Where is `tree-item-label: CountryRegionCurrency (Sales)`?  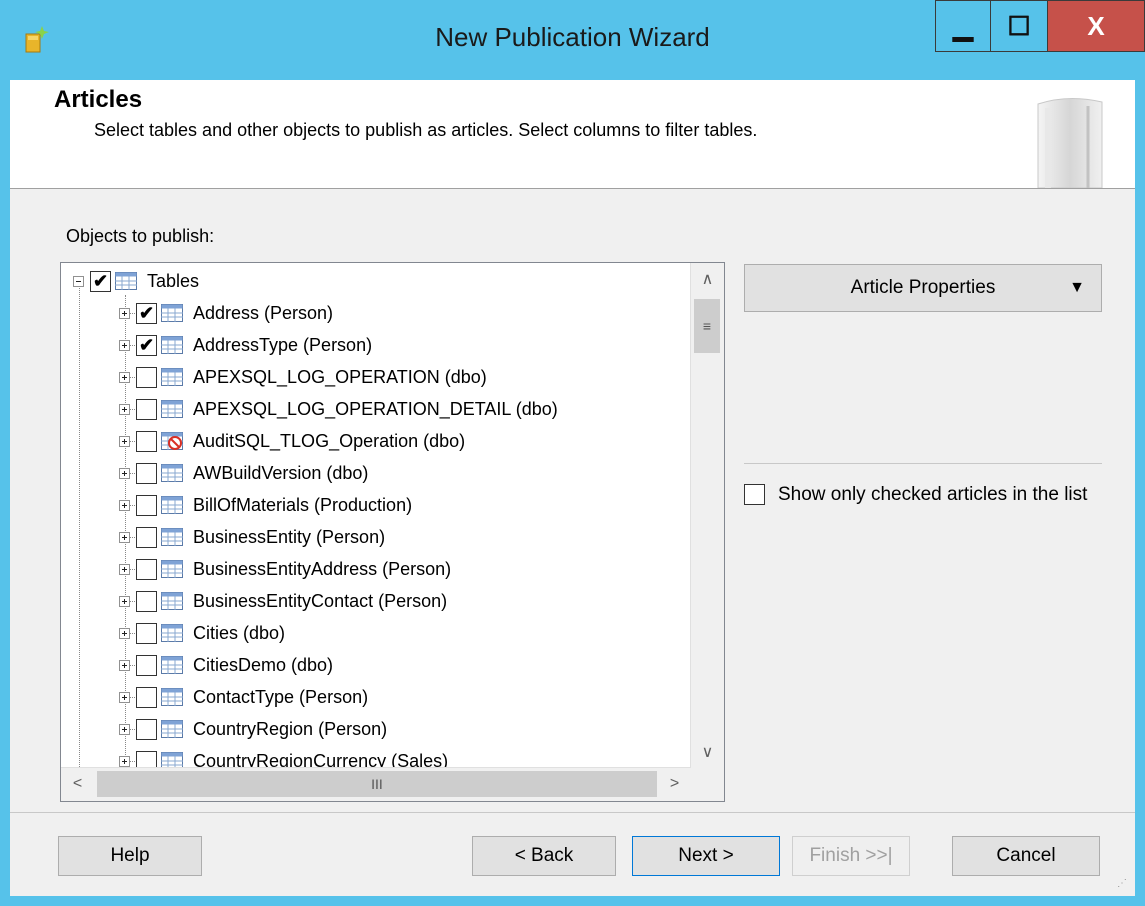 tree-item-label: CountryRegionCurrency (Sales) is located at coordinates (321, 759).